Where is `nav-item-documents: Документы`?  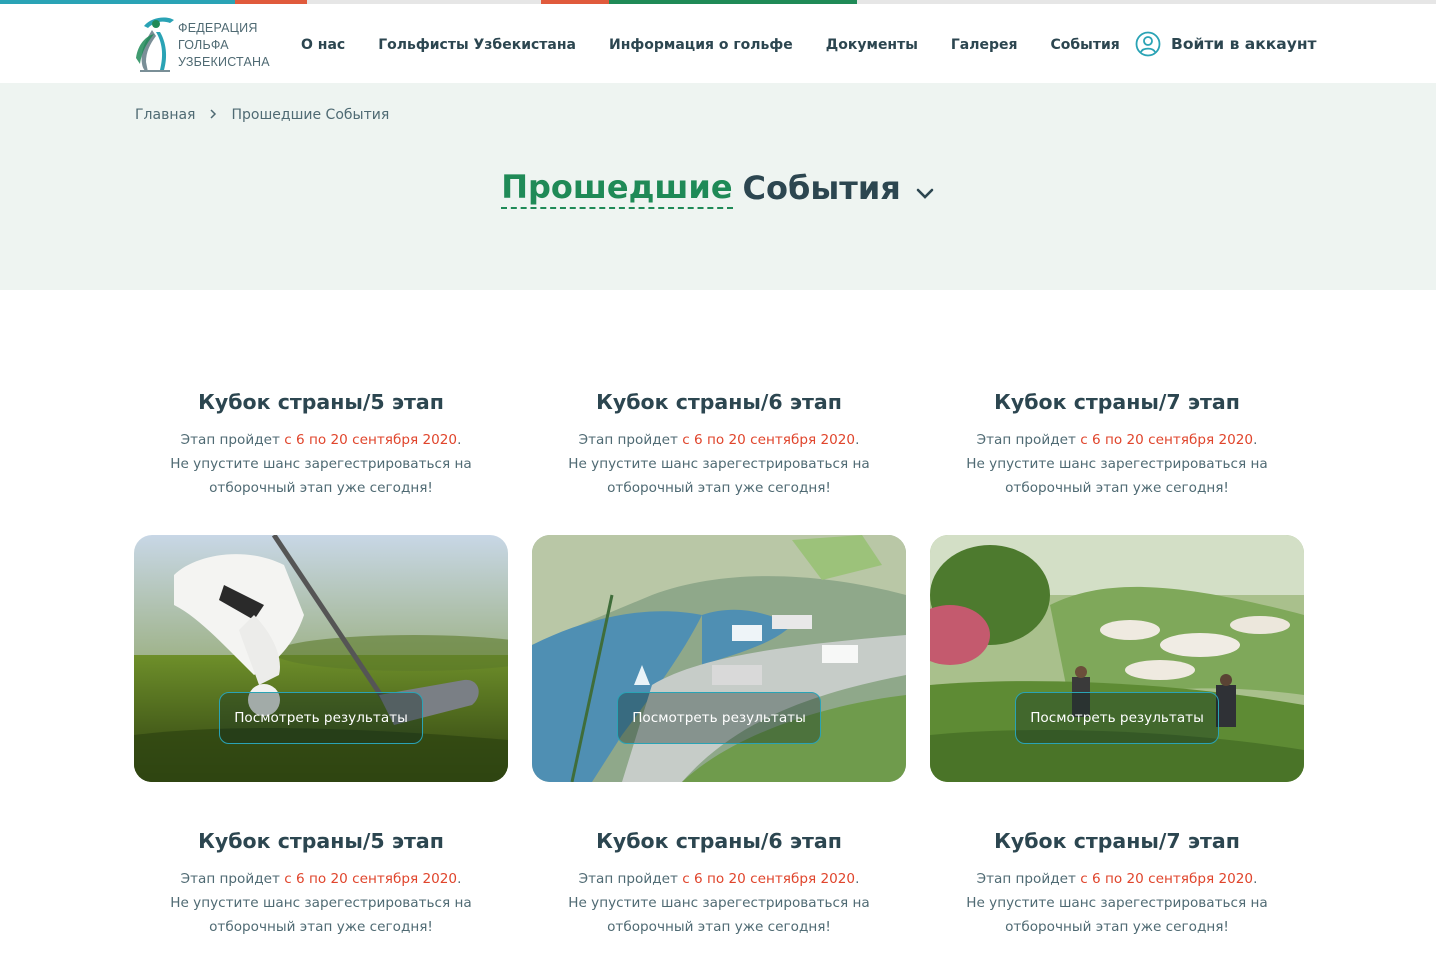
nav-item-documents: Документы is located at coordinates (872, 45).